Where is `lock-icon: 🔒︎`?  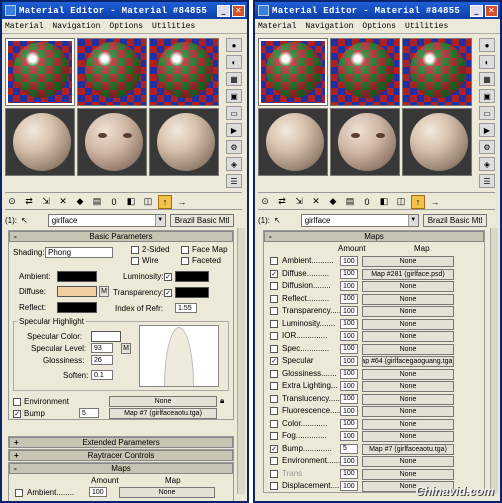
lock-icon: 🔒︎ is located at coordinates (222, 401).